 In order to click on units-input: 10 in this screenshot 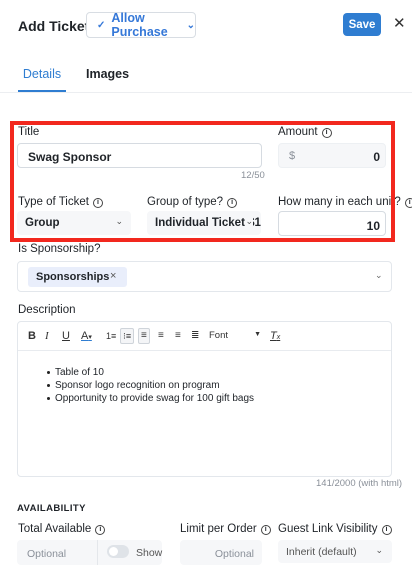, I will do `click(332, 223)`.